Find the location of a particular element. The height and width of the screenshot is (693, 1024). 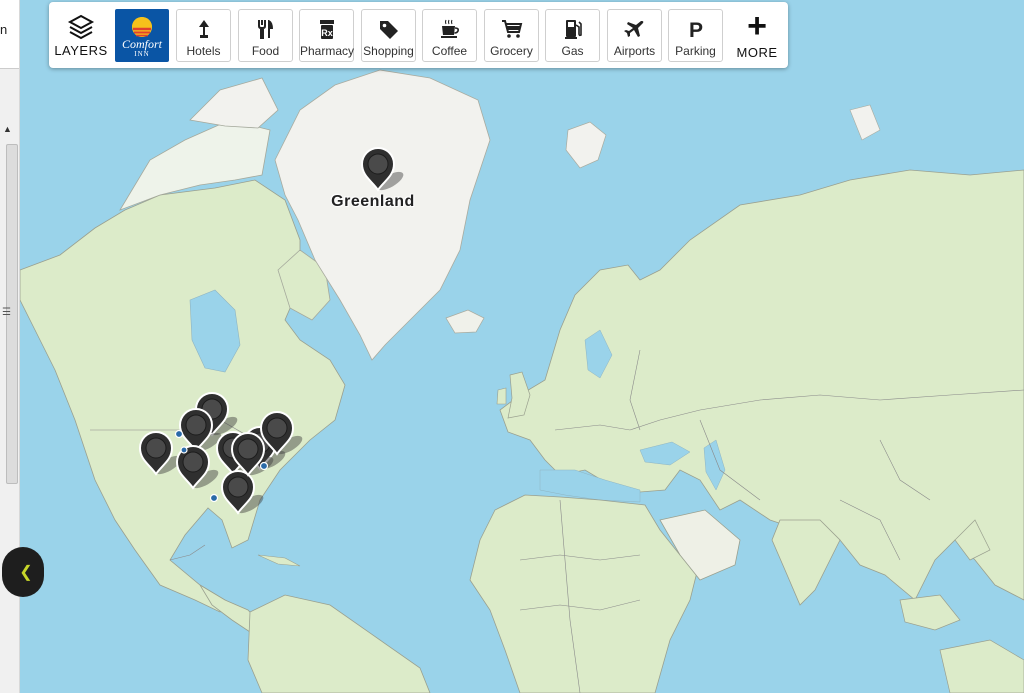

side-panel-header: n is located at coordinates (9, 34).